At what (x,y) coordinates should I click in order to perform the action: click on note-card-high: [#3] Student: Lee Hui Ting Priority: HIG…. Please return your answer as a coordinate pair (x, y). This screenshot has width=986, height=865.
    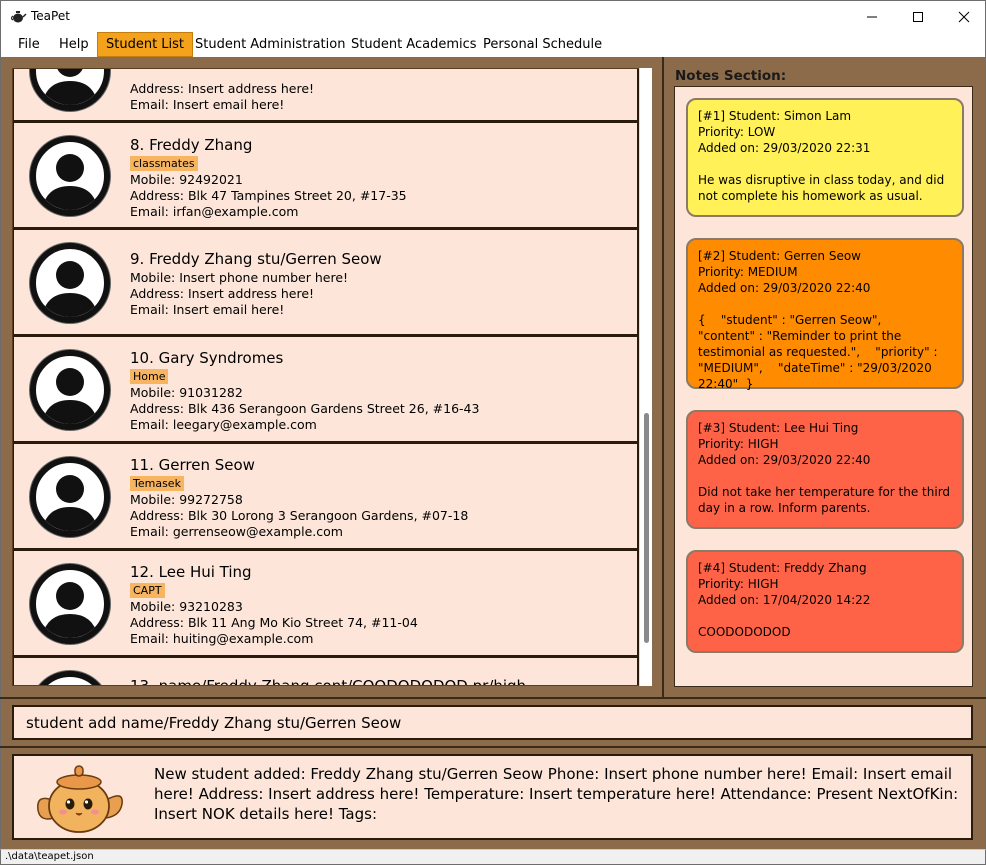
    Looking at the image, I should click on (825, 469).